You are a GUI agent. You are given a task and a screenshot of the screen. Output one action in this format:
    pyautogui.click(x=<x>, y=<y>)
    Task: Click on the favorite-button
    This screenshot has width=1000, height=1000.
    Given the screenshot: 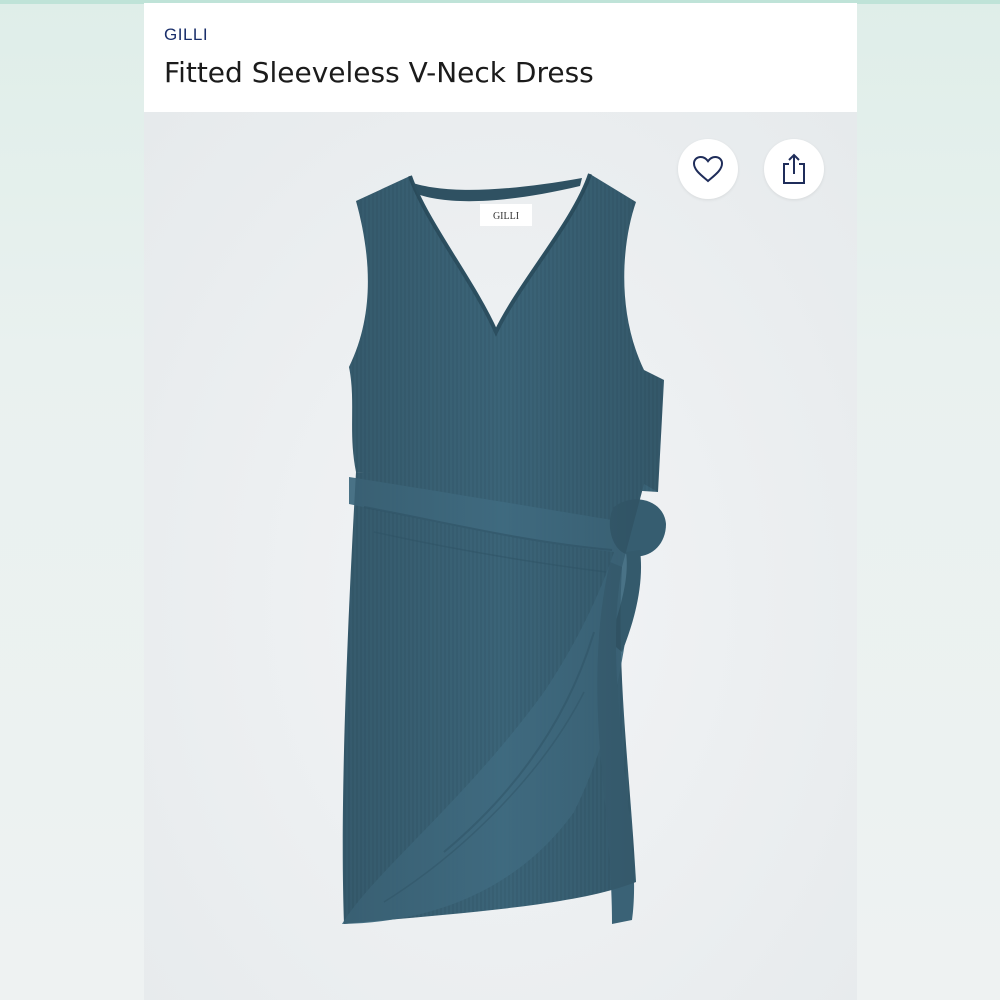 What is the action you would take?
    pyautogui.click(x=708, y=169)
    